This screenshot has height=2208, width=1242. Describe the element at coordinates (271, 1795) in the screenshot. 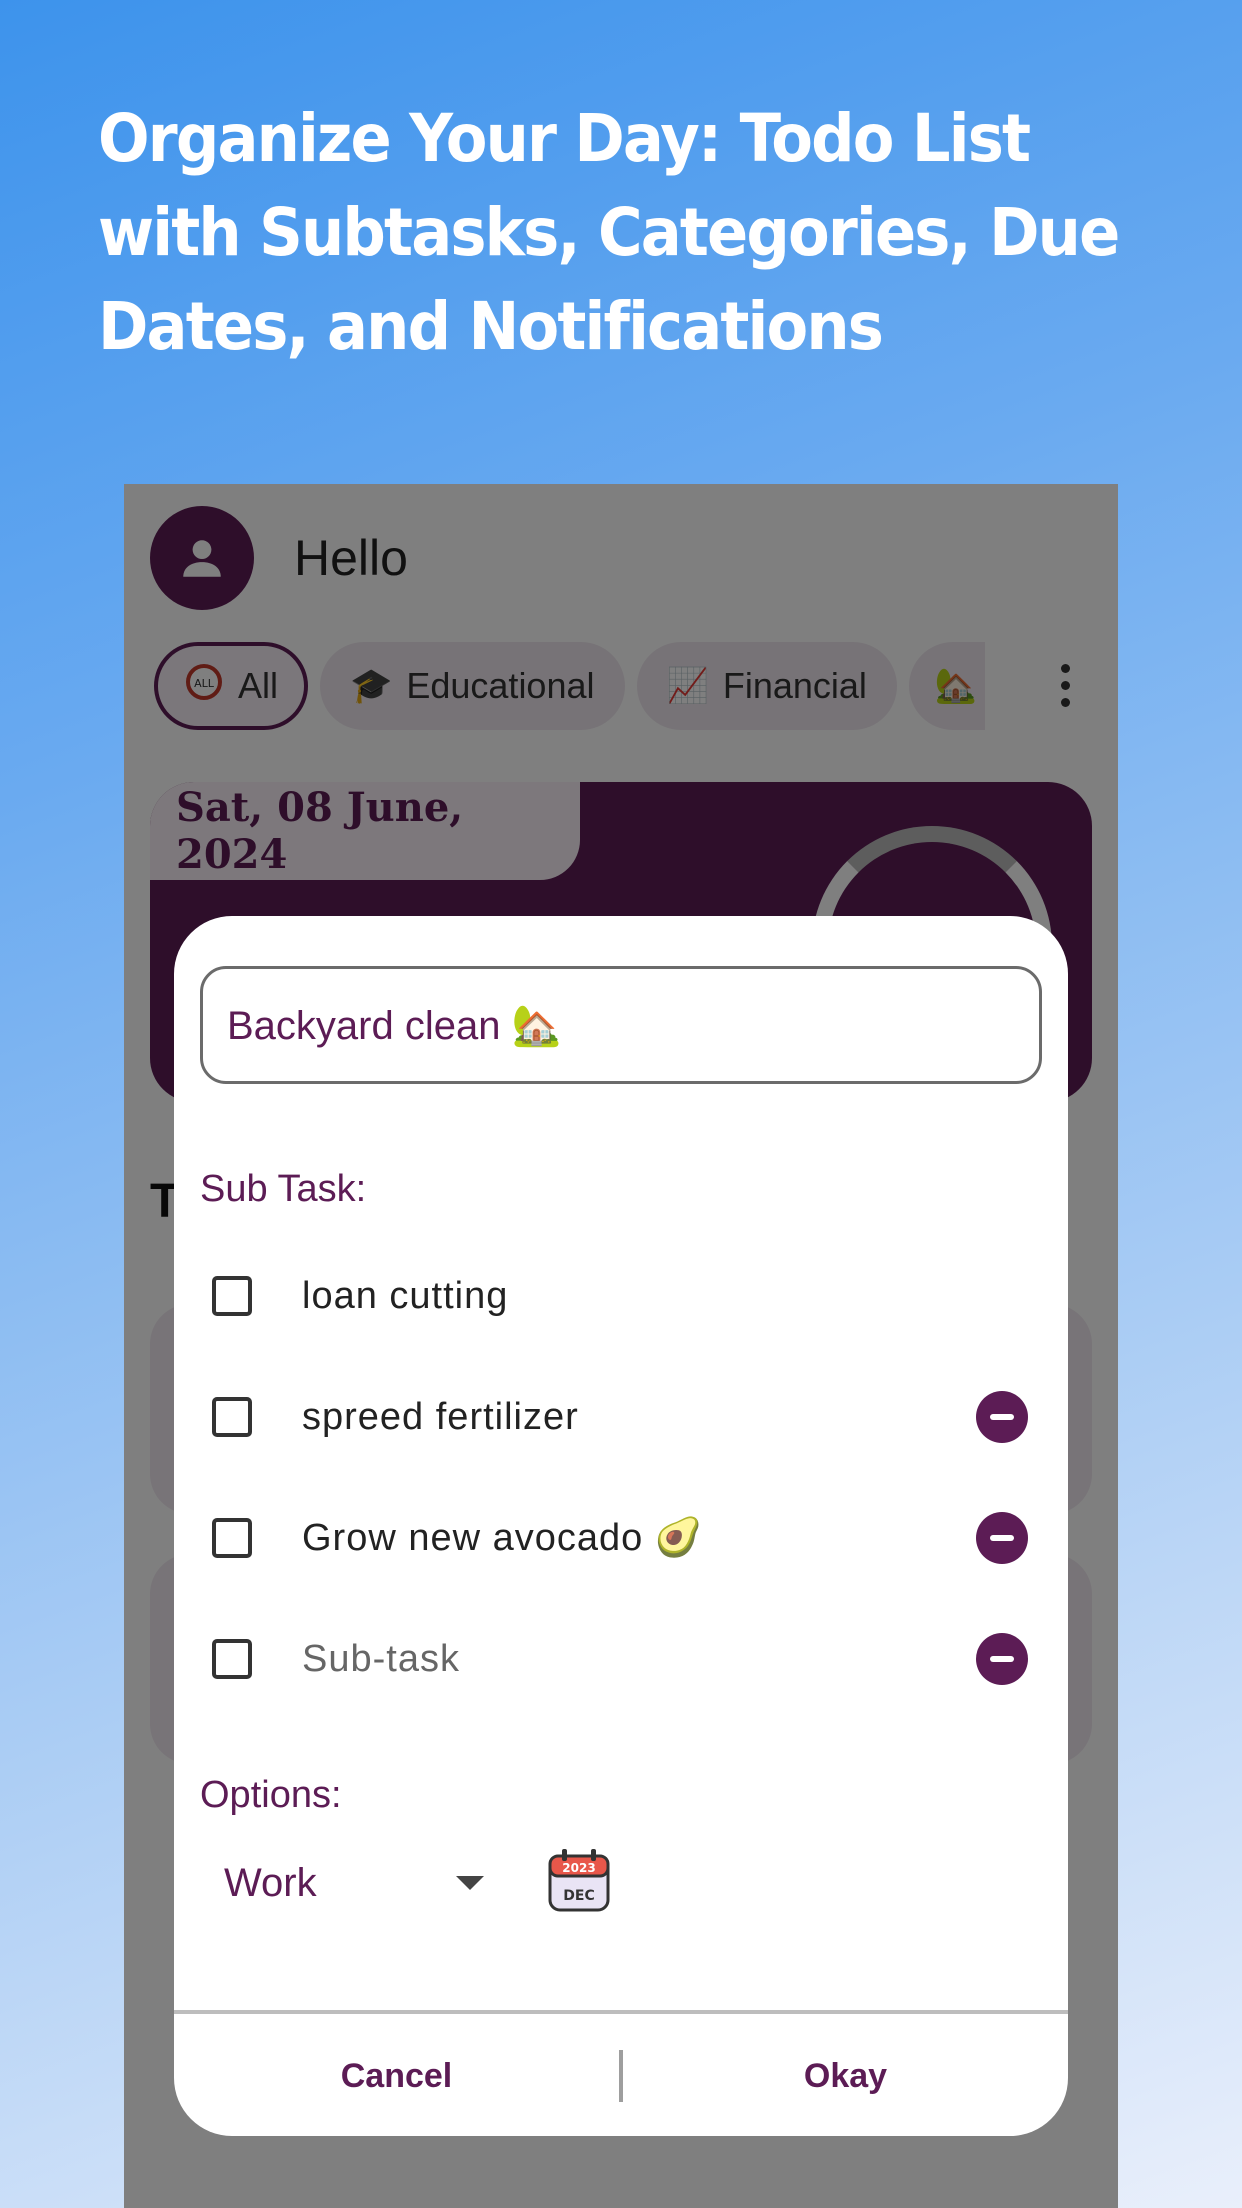

I see `options-heading: Options:` at that location.